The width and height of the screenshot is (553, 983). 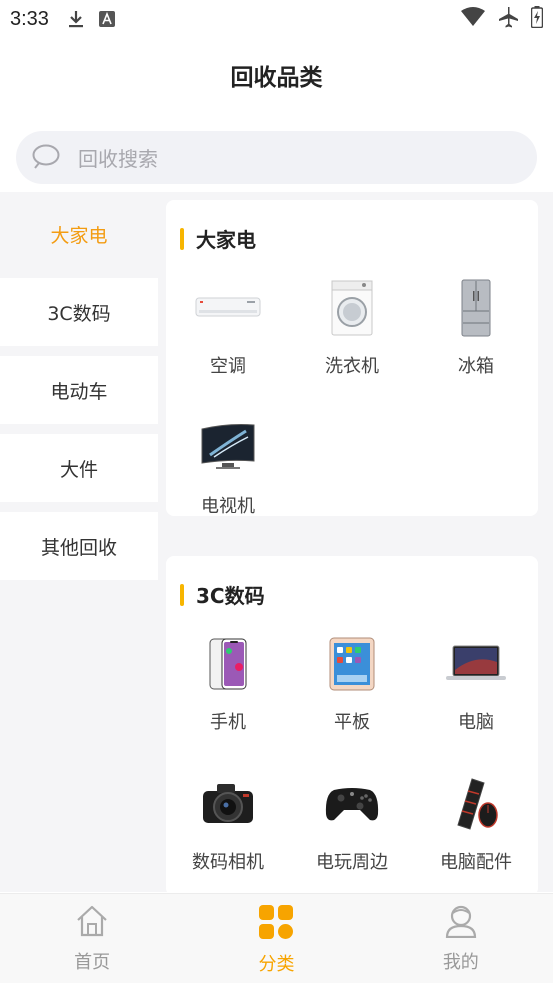 What do you see at coordinates (228, 506) in the screenshot?
I see `item-label: 电视机` at bounding box center [228, 506].